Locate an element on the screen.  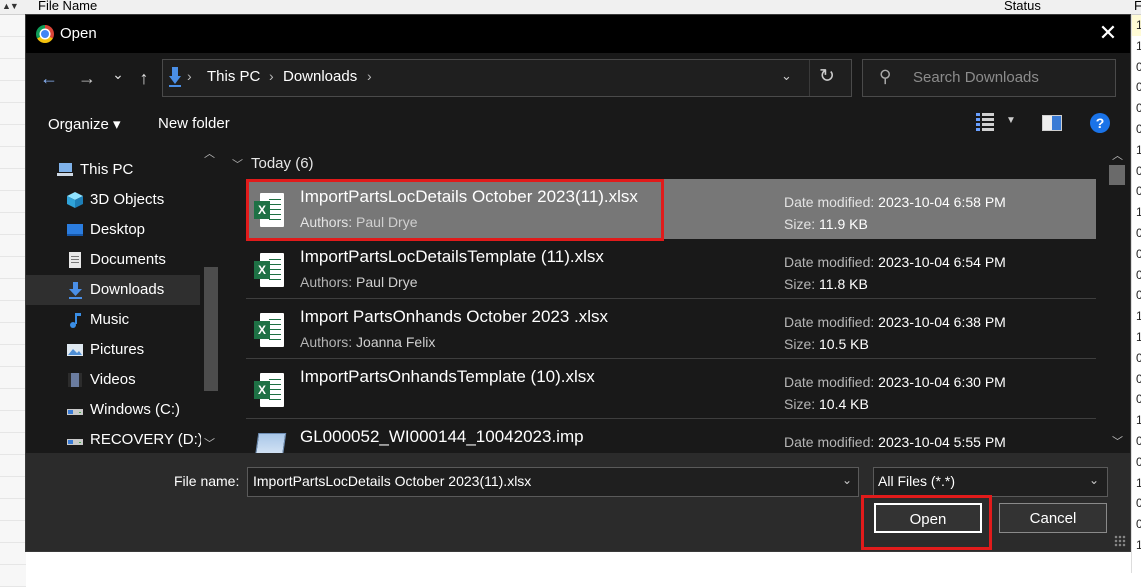
sidebar-item-downloads: Downloads is located at coordinates (113, 290).